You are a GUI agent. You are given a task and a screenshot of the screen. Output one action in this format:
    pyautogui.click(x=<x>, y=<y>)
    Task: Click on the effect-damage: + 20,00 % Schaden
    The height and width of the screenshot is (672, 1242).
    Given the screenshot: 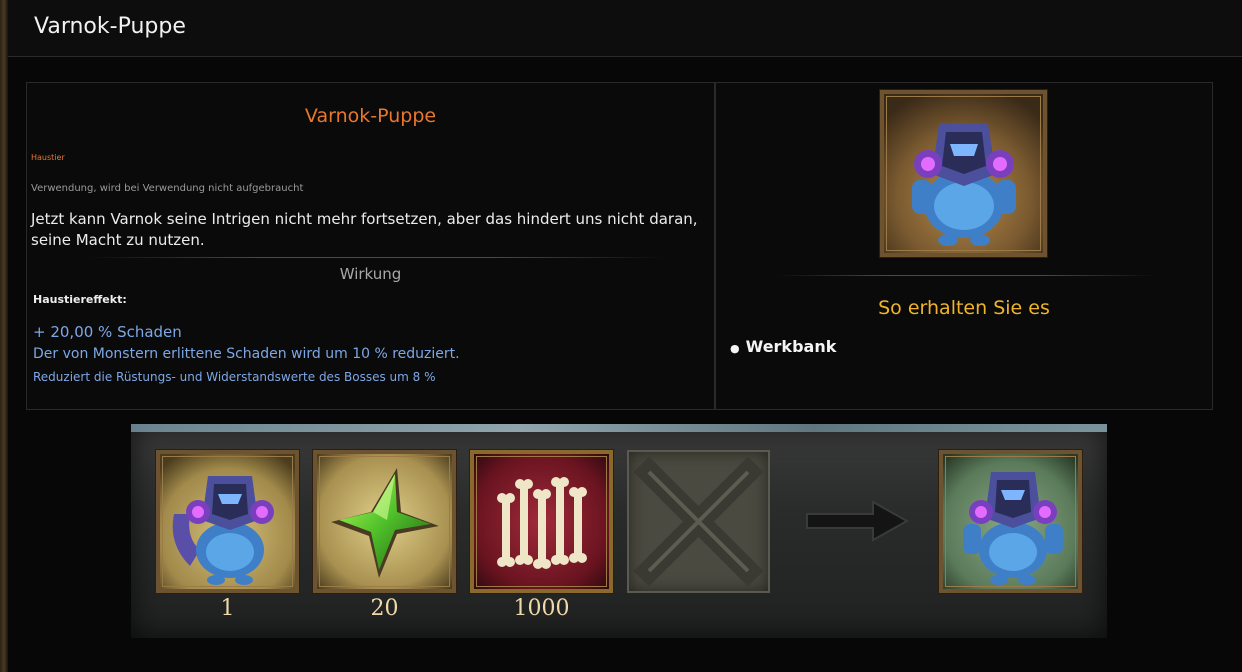 What is the action you would take?
    pyautogui.click(x=107, y=332)
    